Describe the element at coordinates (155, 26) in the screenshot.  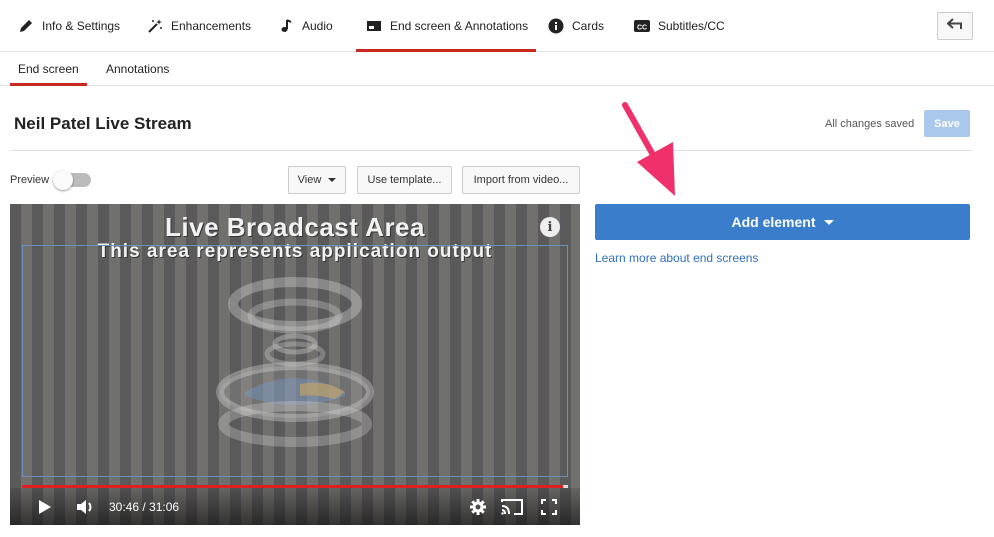
I see `magic-wand-icon` at that location.